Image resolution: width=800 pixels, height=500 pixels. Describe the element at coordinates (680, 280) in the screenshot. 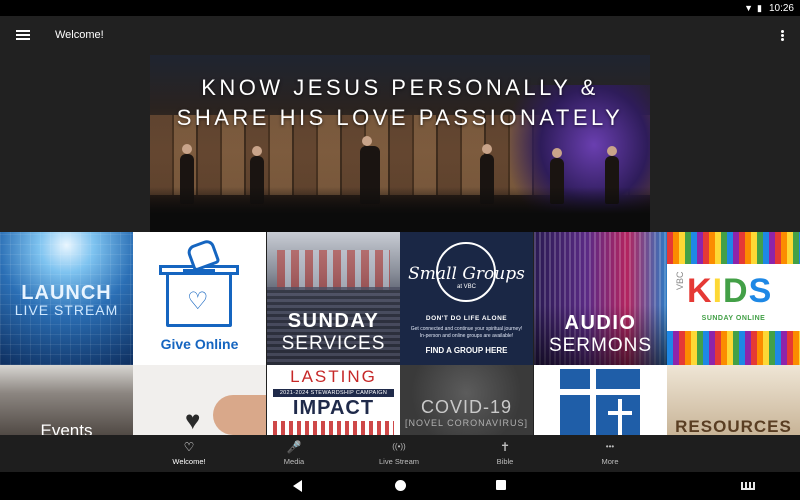

I see `tile-kids-vbc: VBC` at that location.